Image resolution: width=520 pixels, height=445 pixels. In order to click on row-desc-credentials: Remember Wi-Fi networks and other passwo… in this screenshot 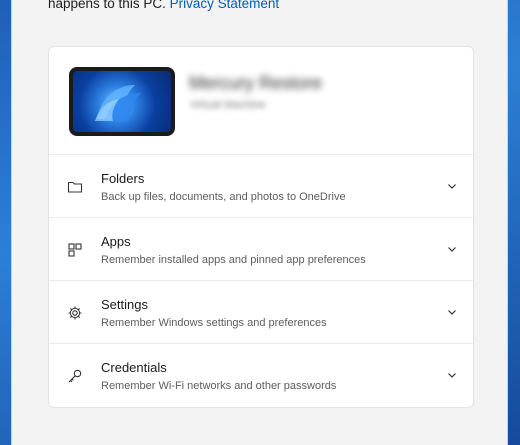, I will do `click(219, 386)`.